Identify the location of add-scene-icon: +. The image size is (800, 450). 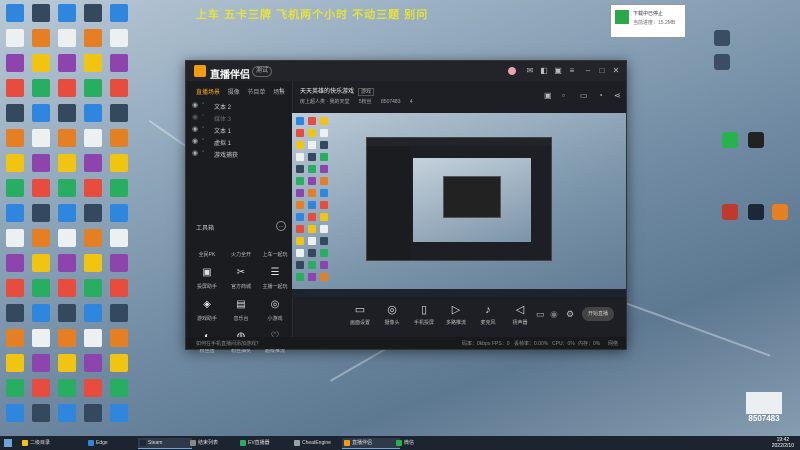
(280, 90).